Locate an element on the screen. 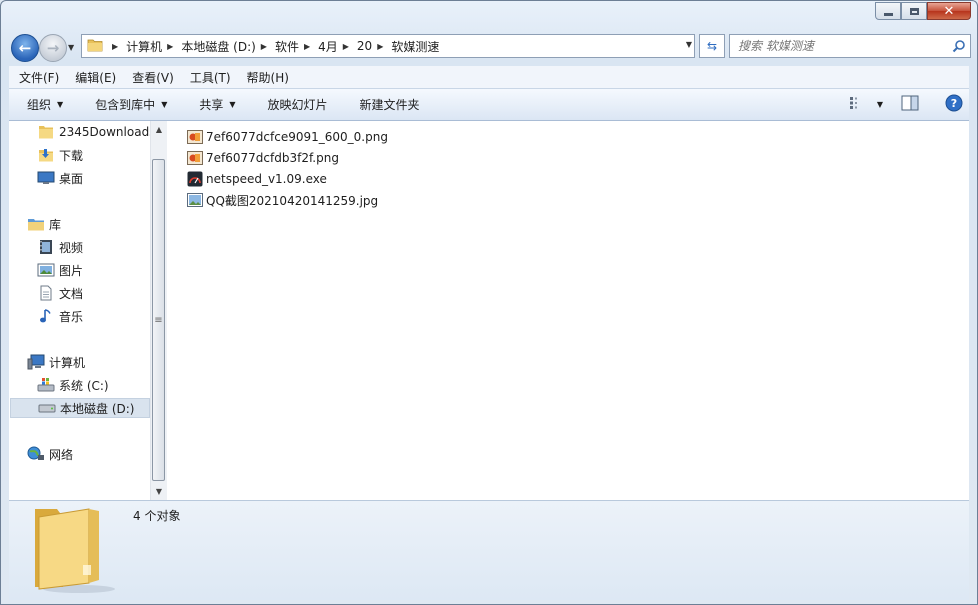 Image resolution: width=978 pixels, height=605 pixels. forward-button: → is located at coordinates (53, 48).